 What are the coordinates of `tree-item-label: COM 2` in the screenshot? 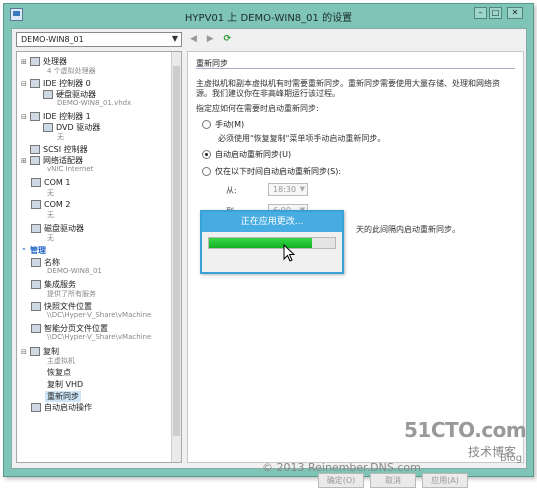 It's located at (57, 204).